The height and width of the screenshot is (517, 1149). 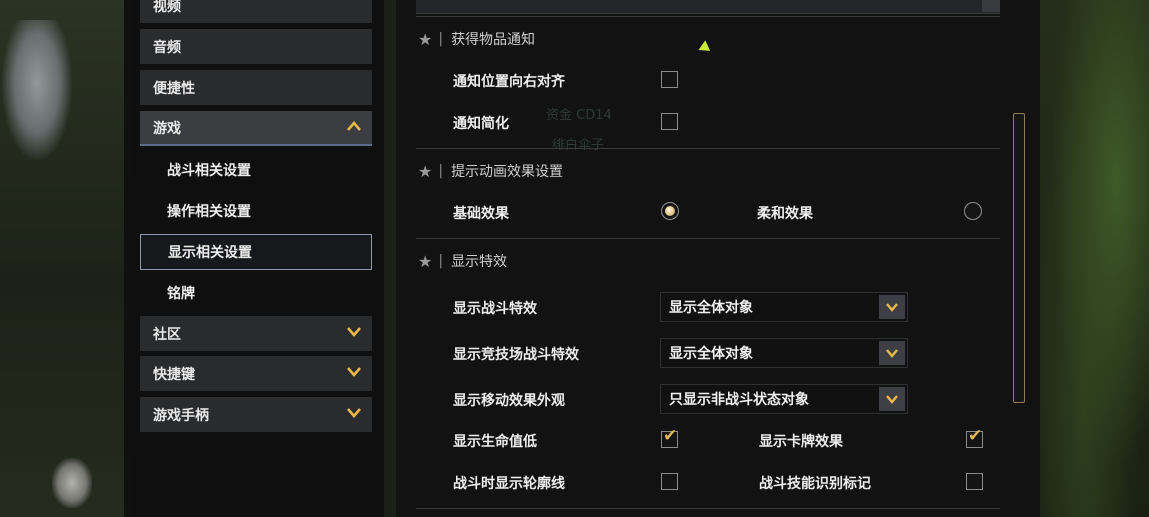 What do you see at coordinates (974, 481) in the screenshot?
I see `skill-marker-checkbox` at bounding box center [974, 481].